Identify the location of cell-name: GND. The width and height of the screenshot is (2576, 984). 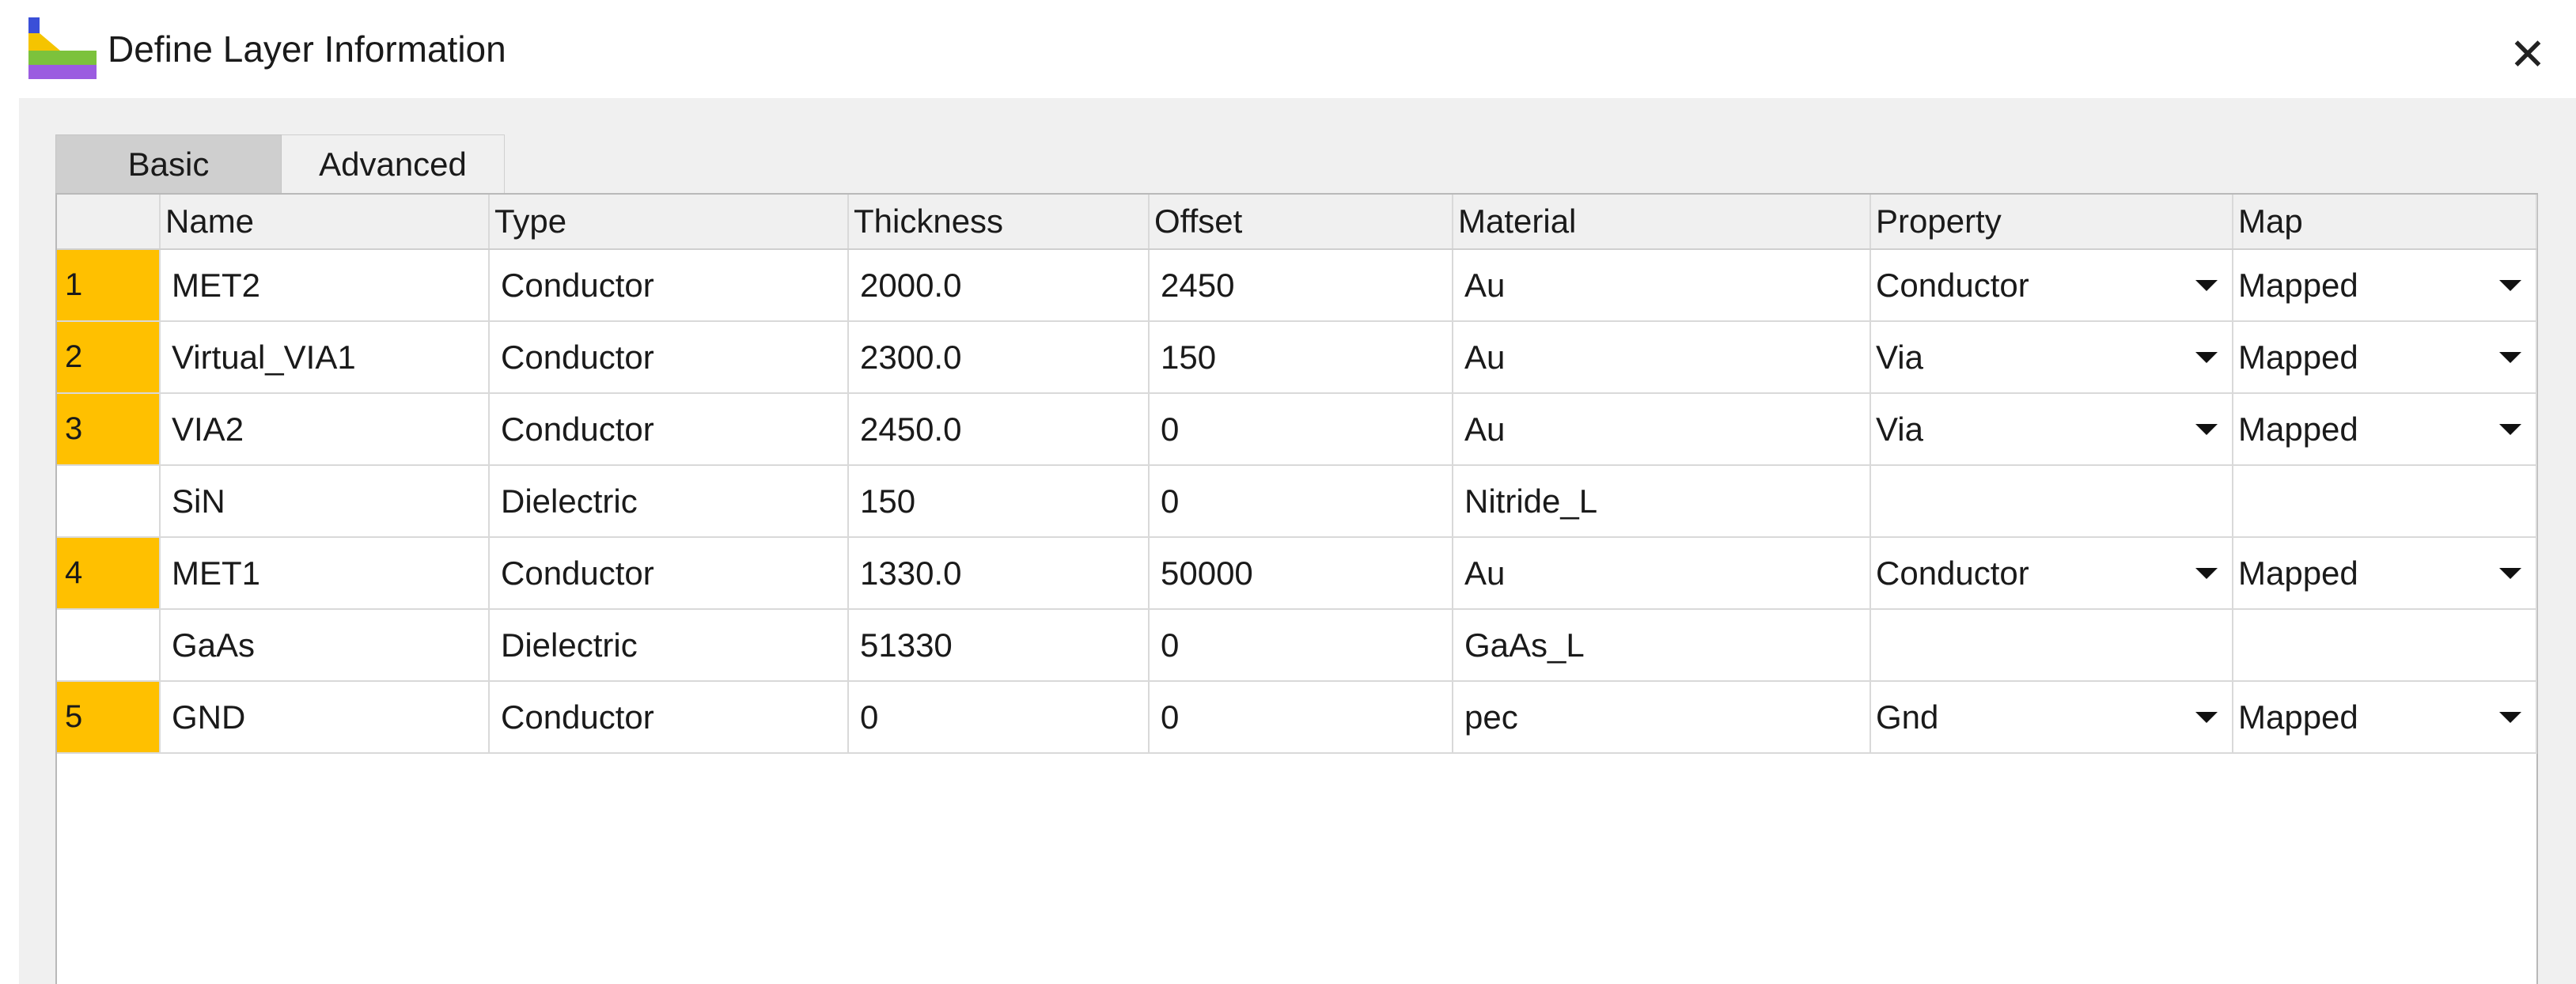
(325, 717).